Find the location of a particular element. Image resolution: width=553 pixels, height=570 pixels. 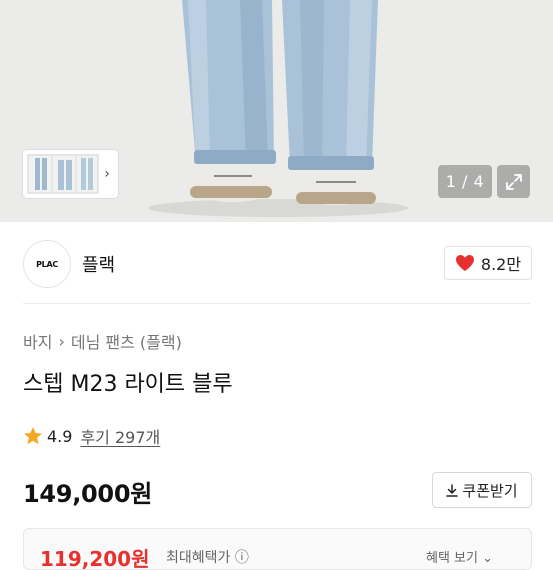

brand-logo: PLAC is located at coordinates (47, 264).